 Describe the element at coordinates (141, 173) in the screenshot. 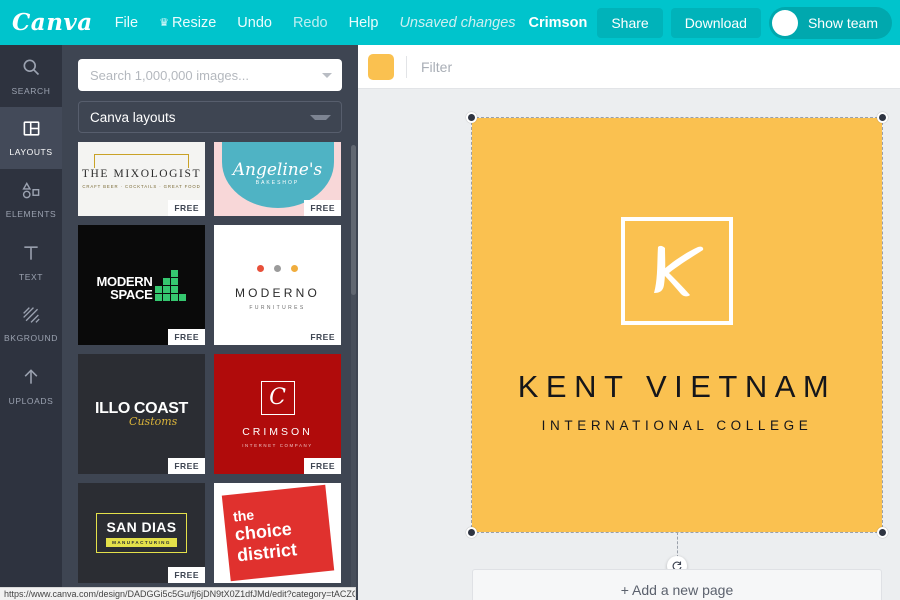

I see `mixologist-title: THE MIXOLOGIST` at that location.